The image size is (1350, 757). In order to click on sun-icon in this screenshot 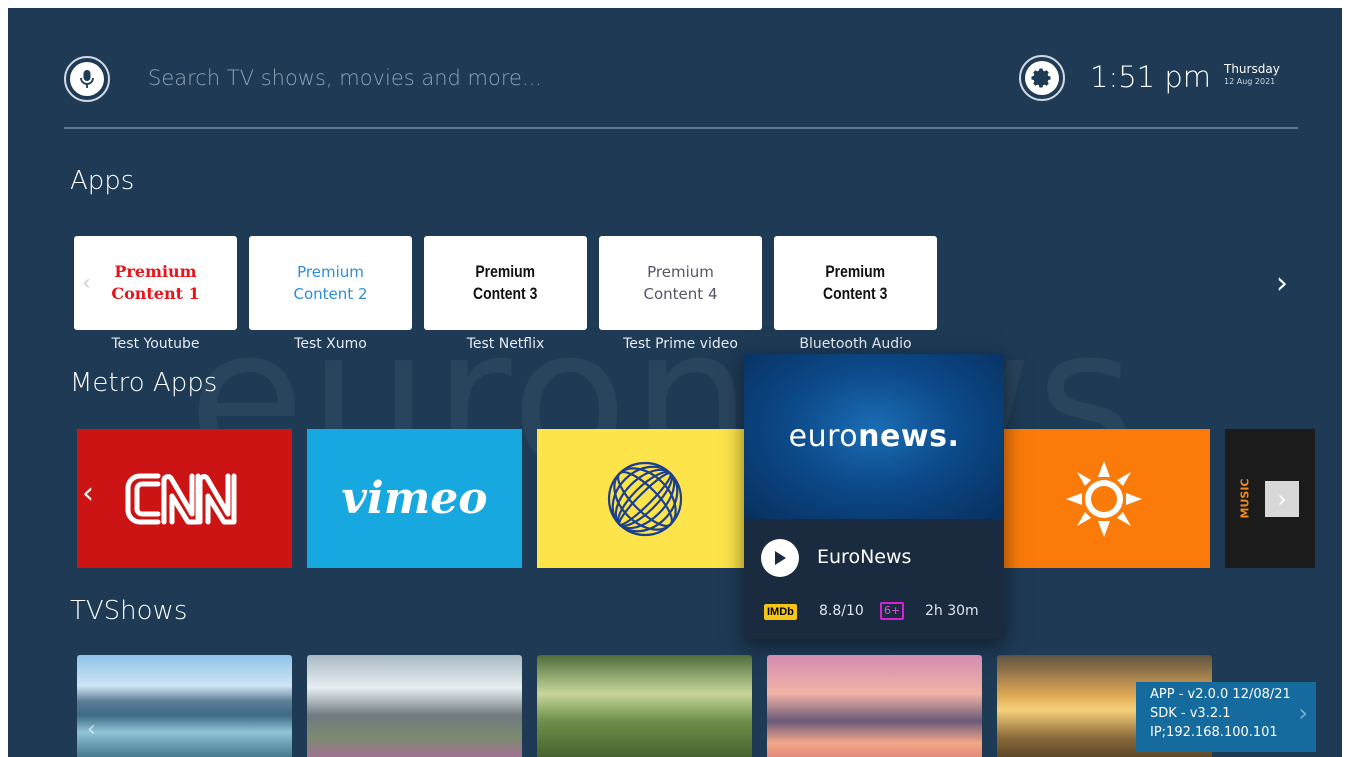, I will do `click(1103, 498)`.